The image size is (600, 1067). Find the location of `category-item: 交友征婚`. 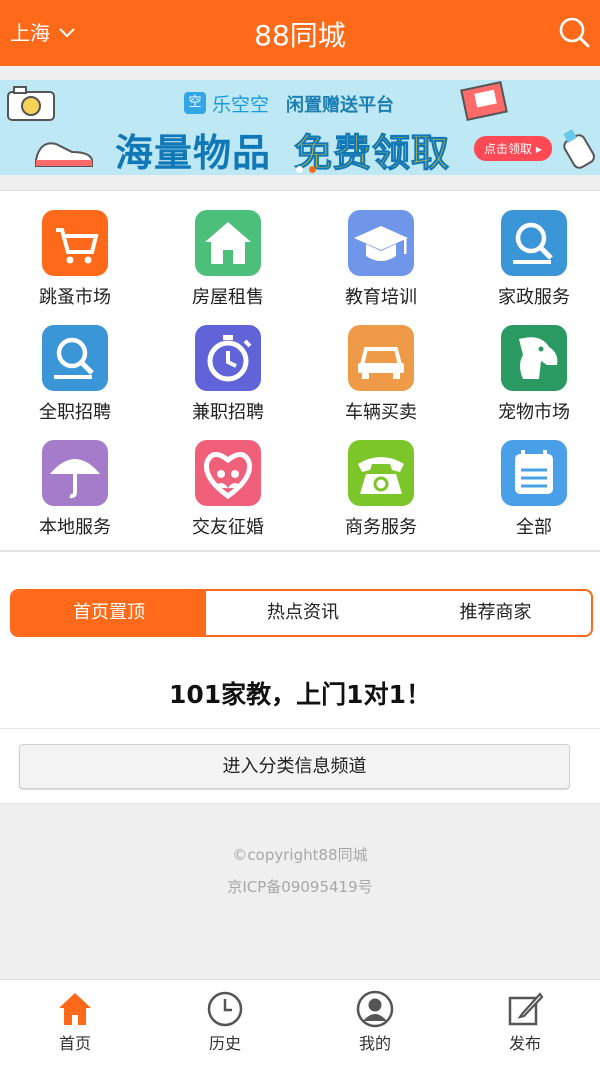

category-item: 交友征婚 is located at coordinates (228, 480).